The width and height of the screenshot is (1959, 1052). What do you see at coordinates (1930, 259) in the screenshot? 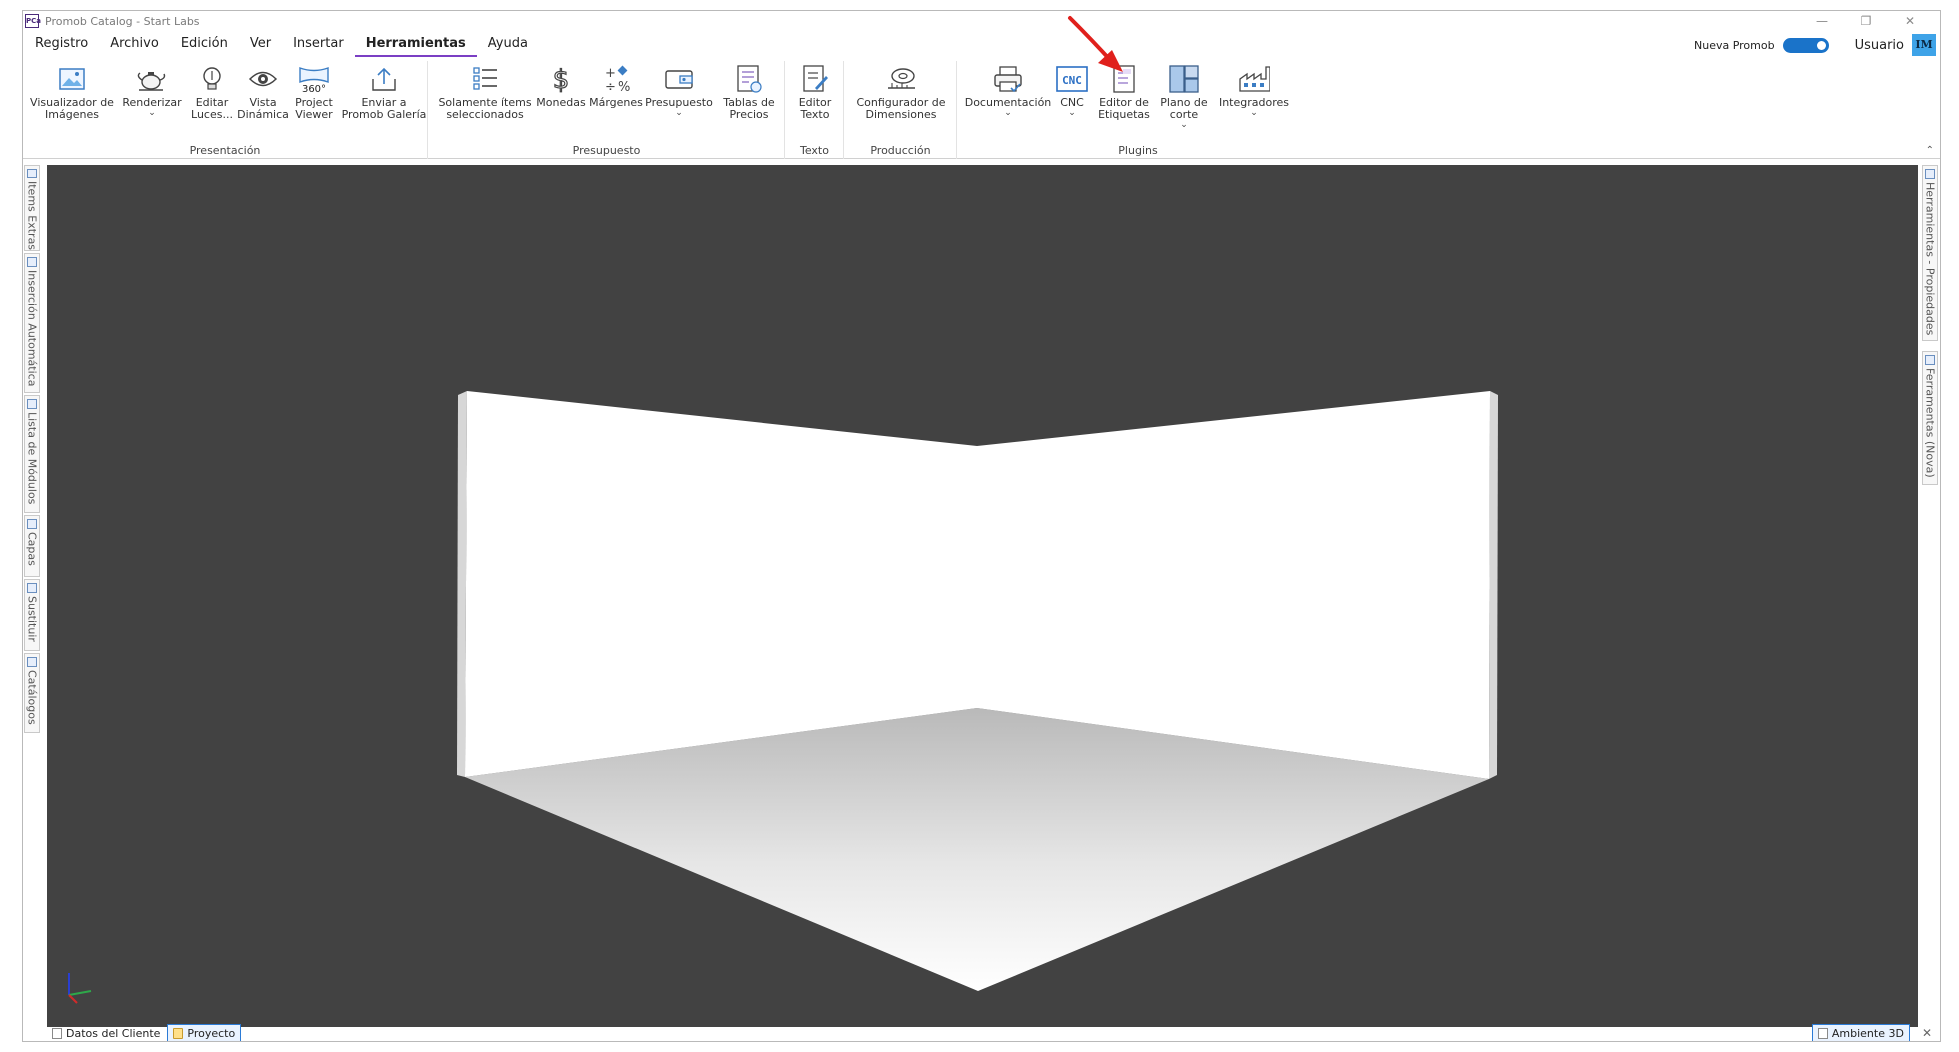
I see `tab-label: Herramientas - Propiedades` at bounding box center [1930, 259].